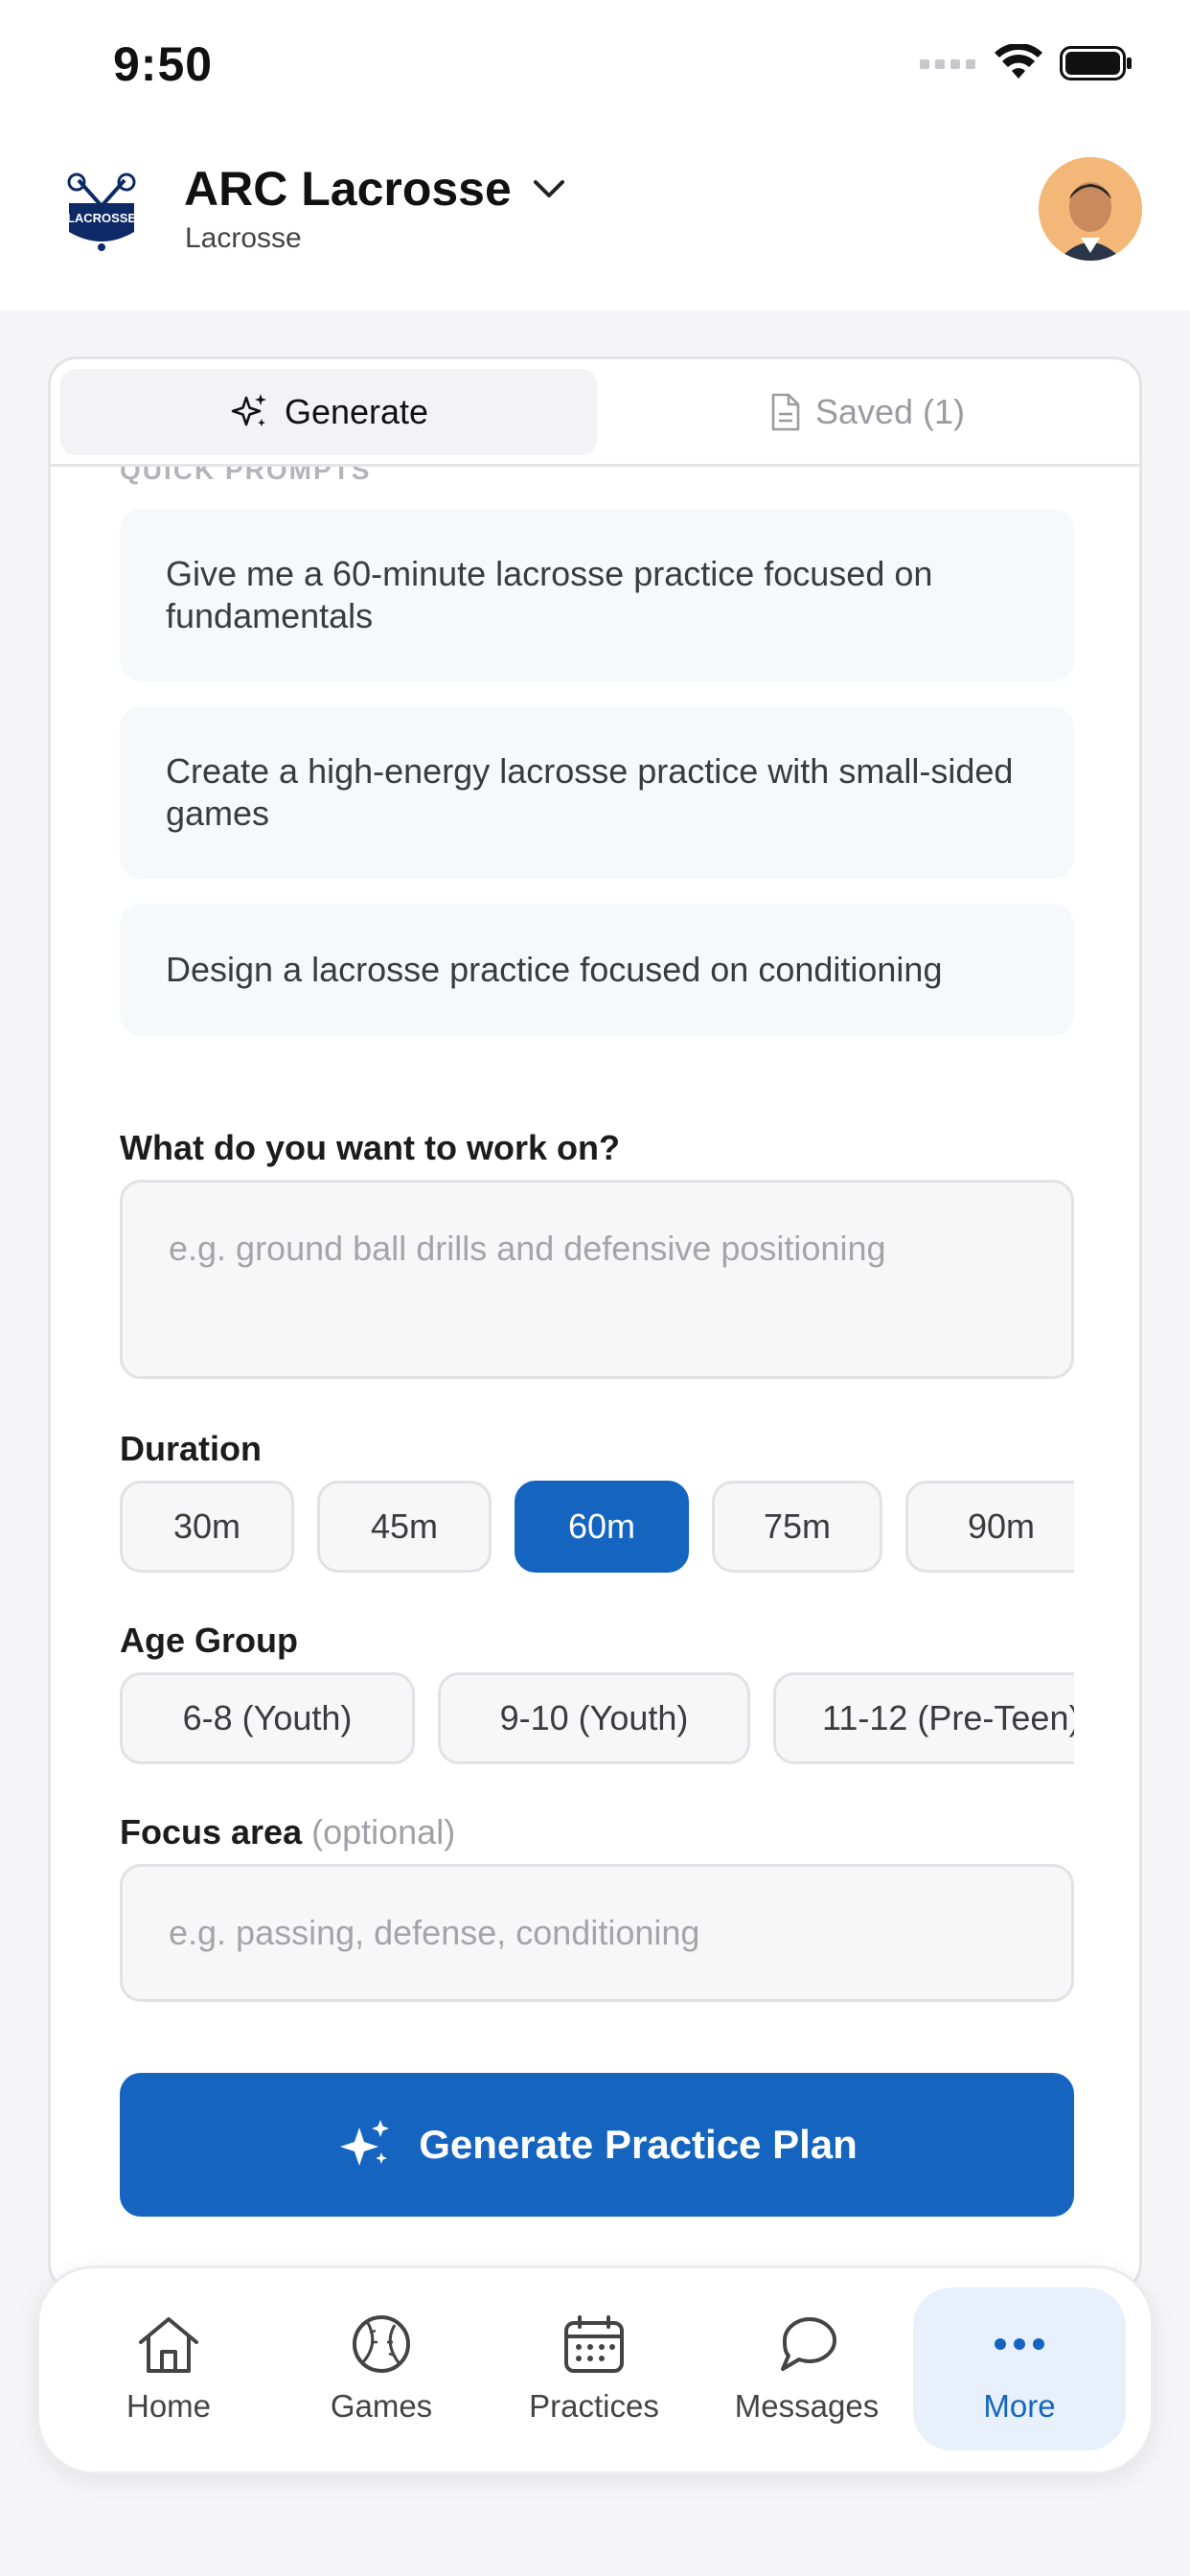 The height and width of the screenshot is (2576, 1190). I want to click on calendar-icon, so click(594, 2344).